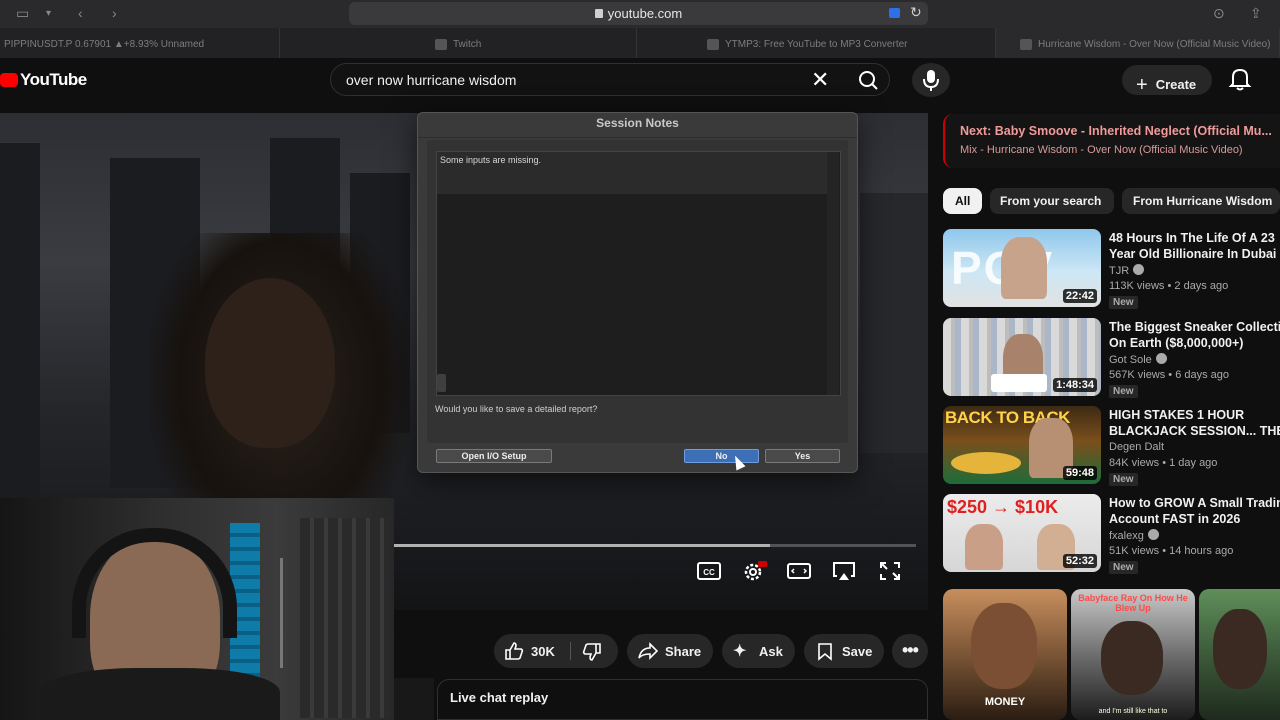  I want to click on thumbs-up-icon, so click(514, 651).